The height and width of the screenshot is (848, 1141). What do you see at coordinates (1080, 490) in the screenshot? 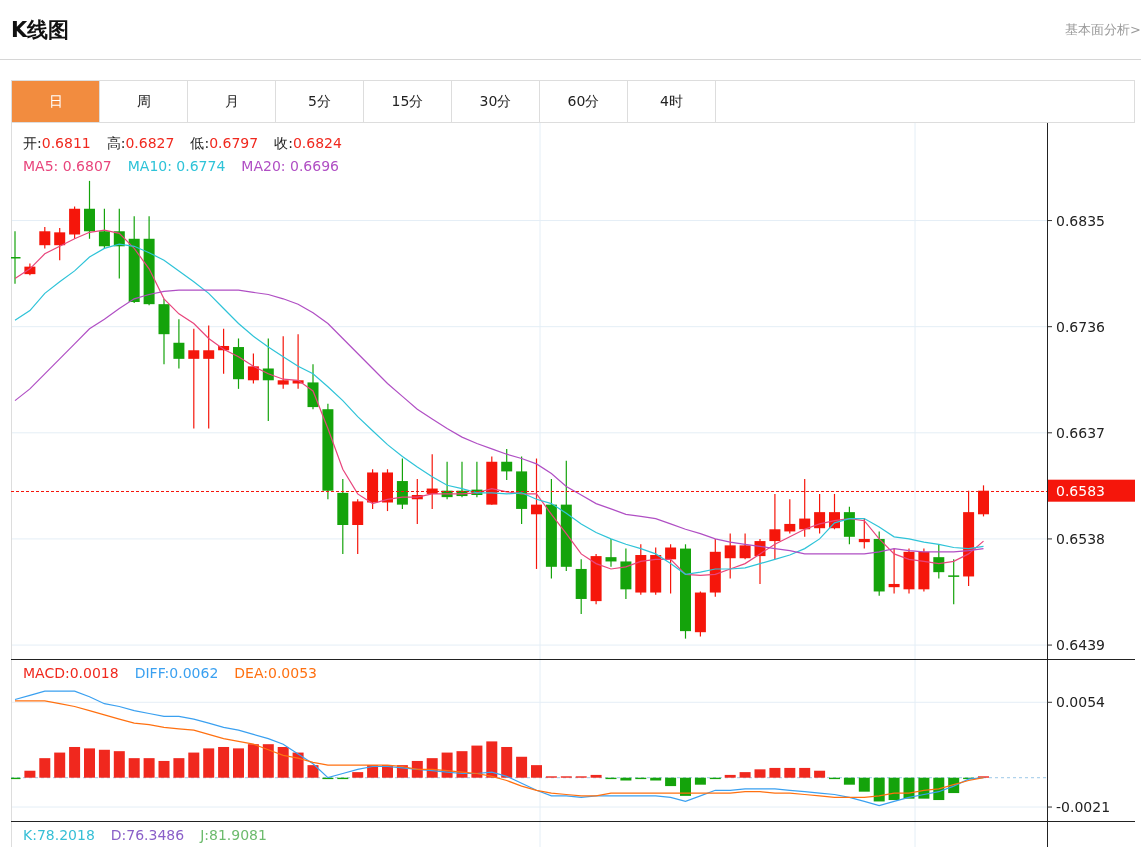
I see `last-price-label: 0.6583` at bounding box center [1080, 490].